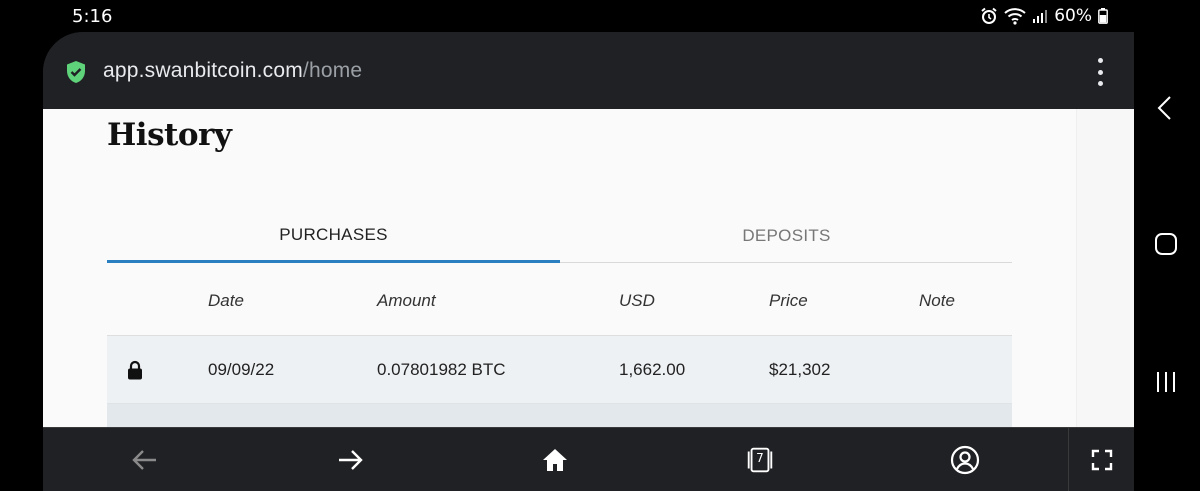  Describe the element at coordinates (989, 16) in the screenshot. I see `alarm-icon` at that location.